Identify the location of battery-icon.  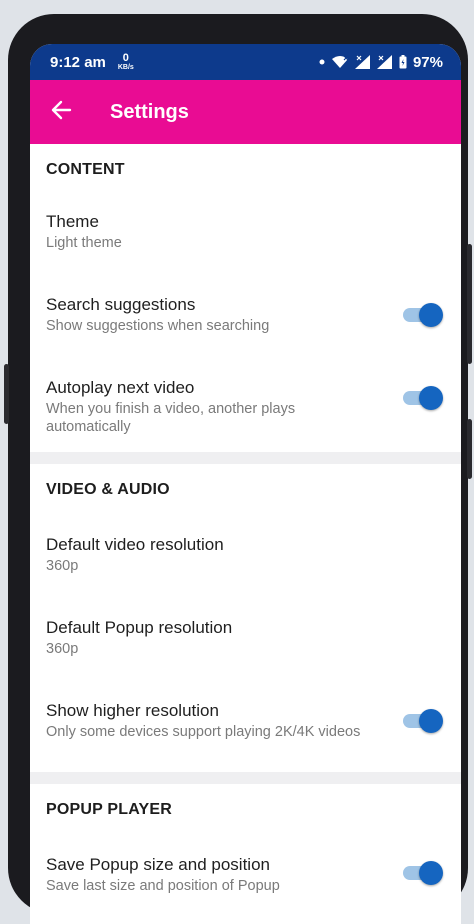
(403, 62).